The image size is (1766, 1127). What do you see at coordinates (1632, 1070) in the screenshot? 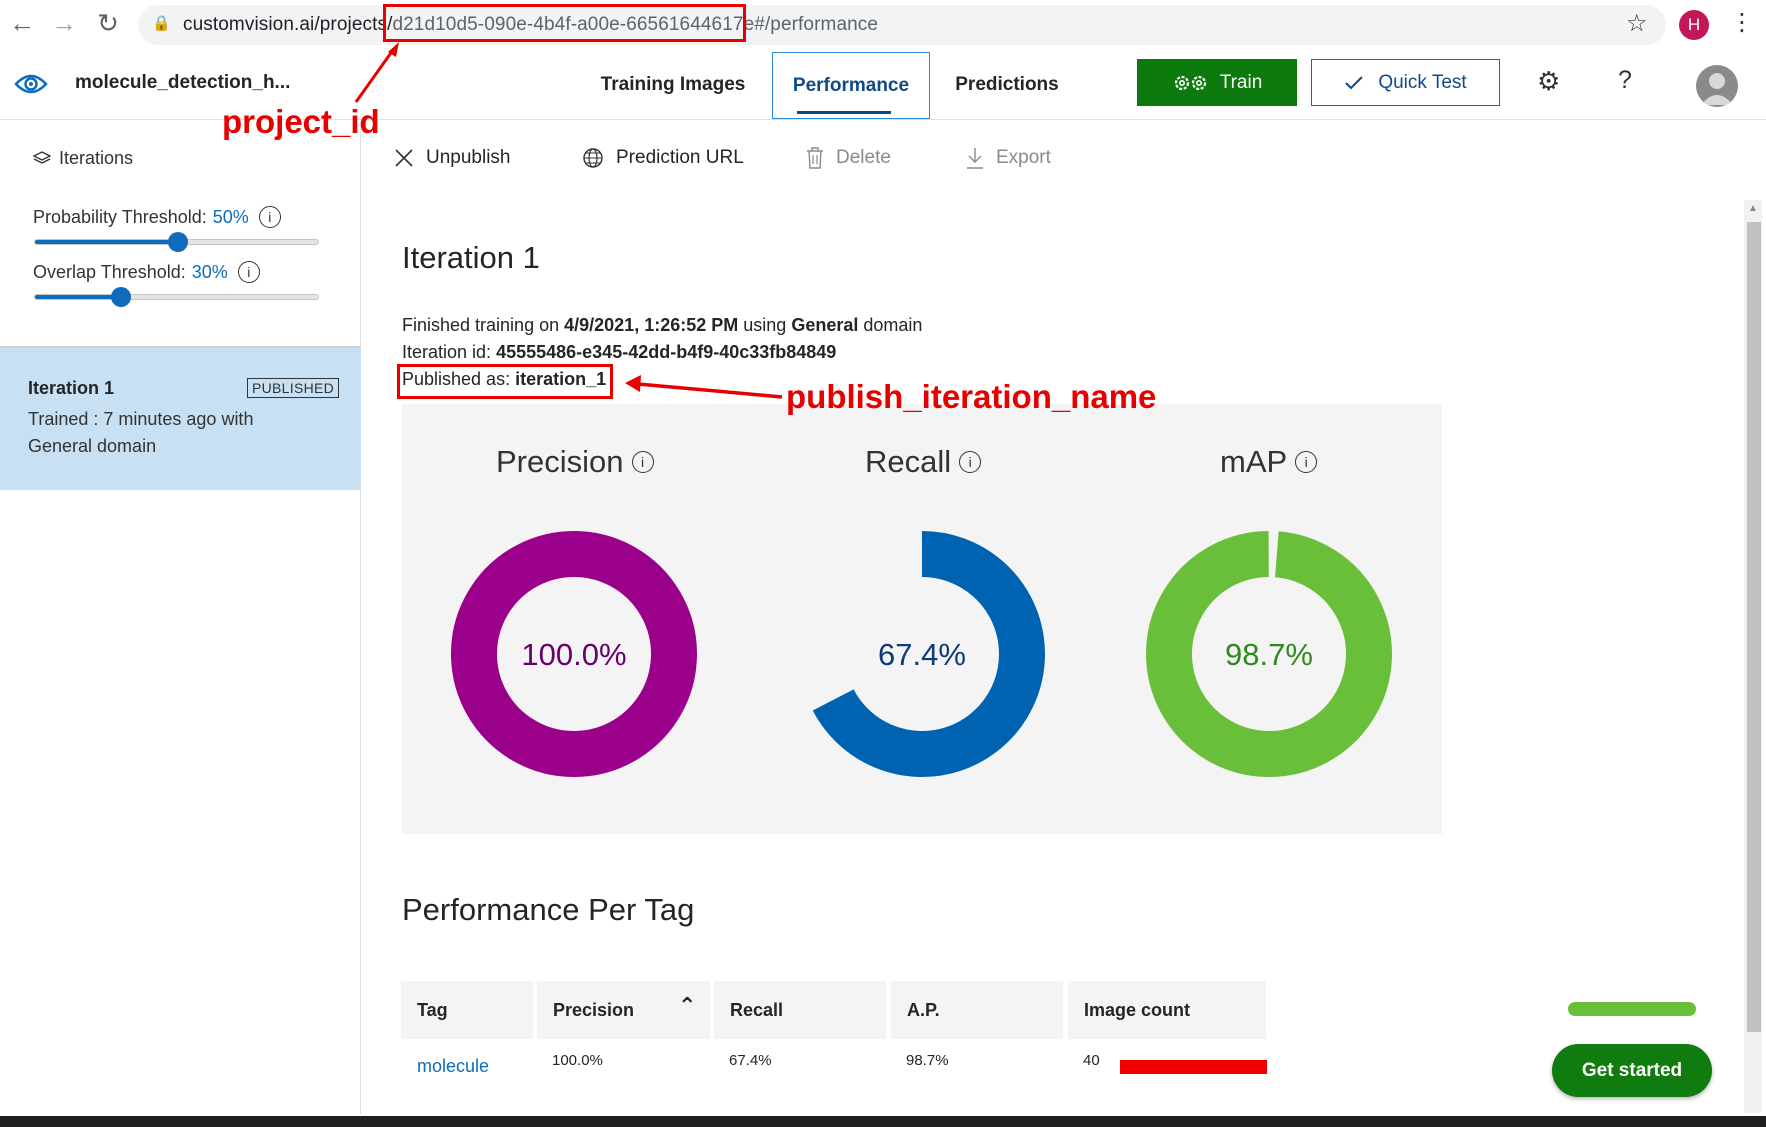
I see `get-started-button: Get started` at bounding box center [1632, 1070].